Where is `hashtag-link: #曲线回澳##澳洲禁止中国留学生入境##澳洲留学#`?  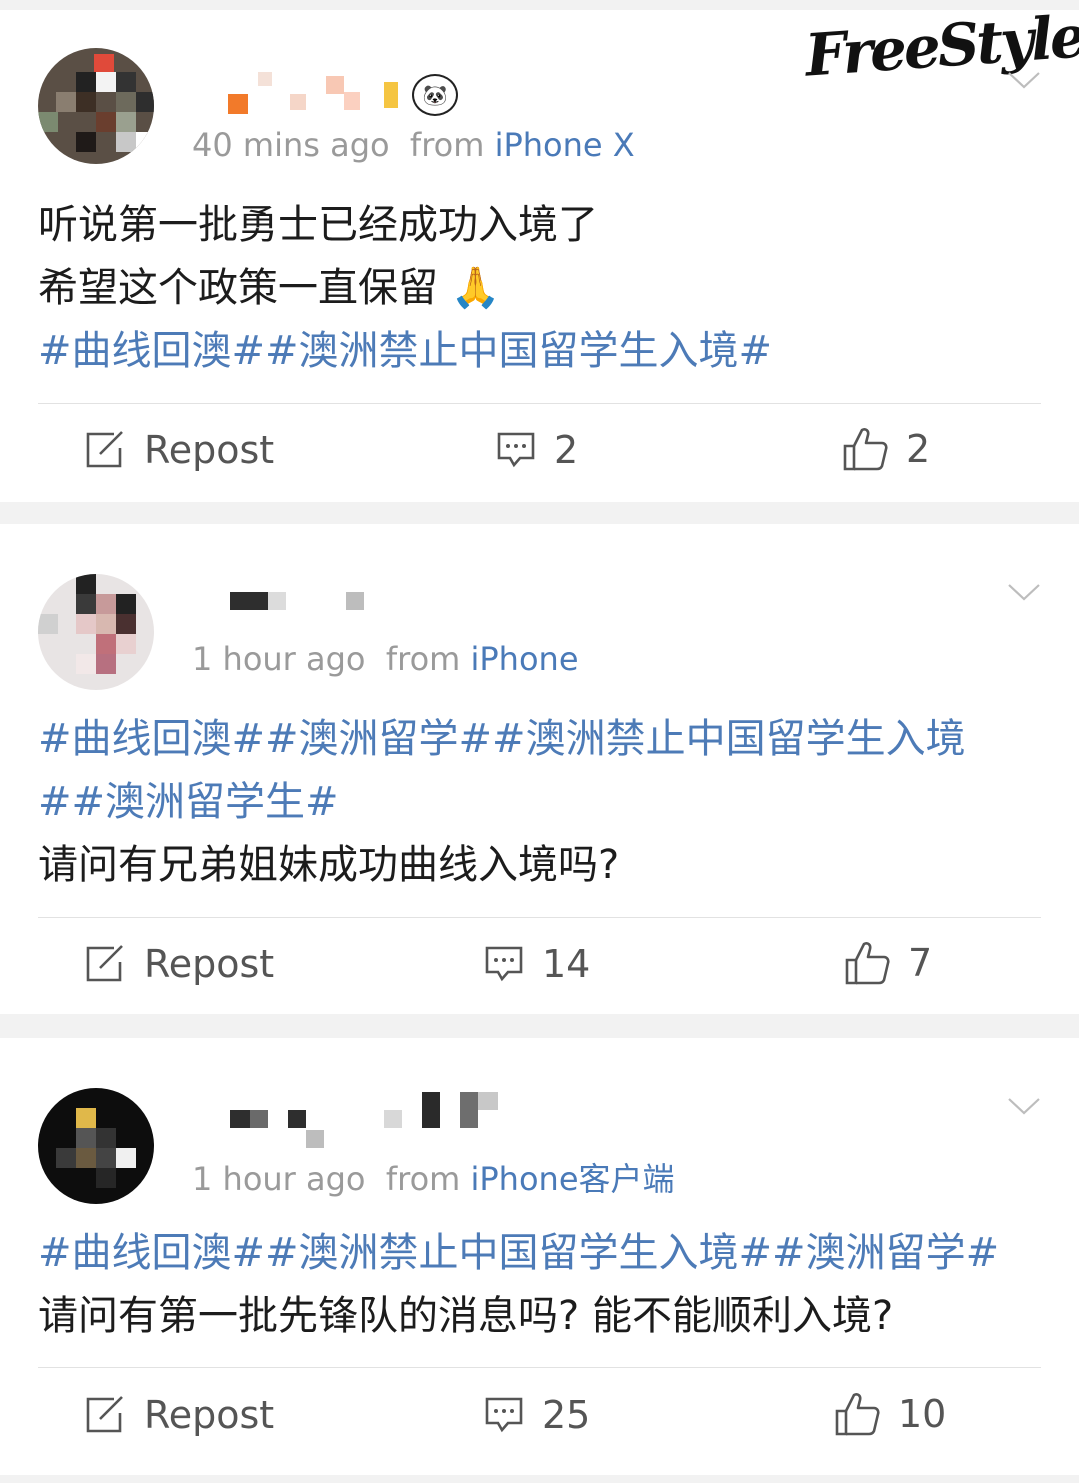
hashtag-link: #曲线回澳##澳洲禁止中国留学生入境##澳洲留学# is located at coordinates (539, 1253).